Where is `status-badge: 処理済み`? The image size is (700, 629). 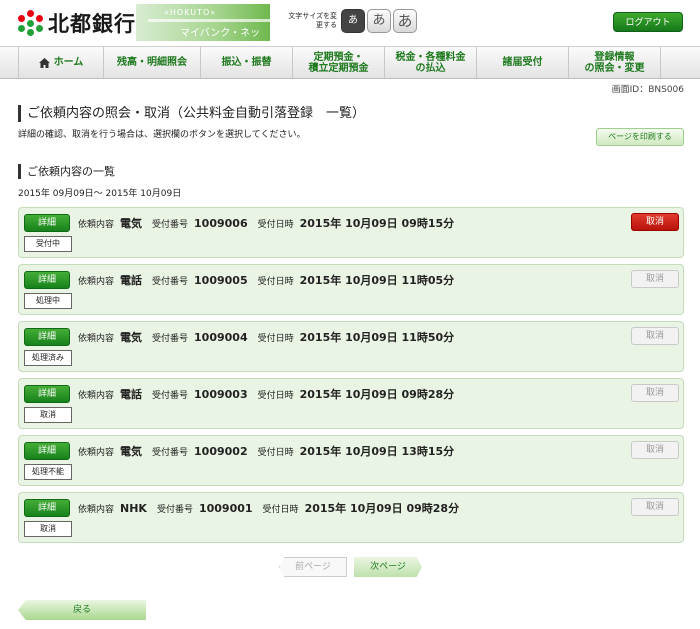
status-badge: 処理済み is located at coordinates (48, 358).